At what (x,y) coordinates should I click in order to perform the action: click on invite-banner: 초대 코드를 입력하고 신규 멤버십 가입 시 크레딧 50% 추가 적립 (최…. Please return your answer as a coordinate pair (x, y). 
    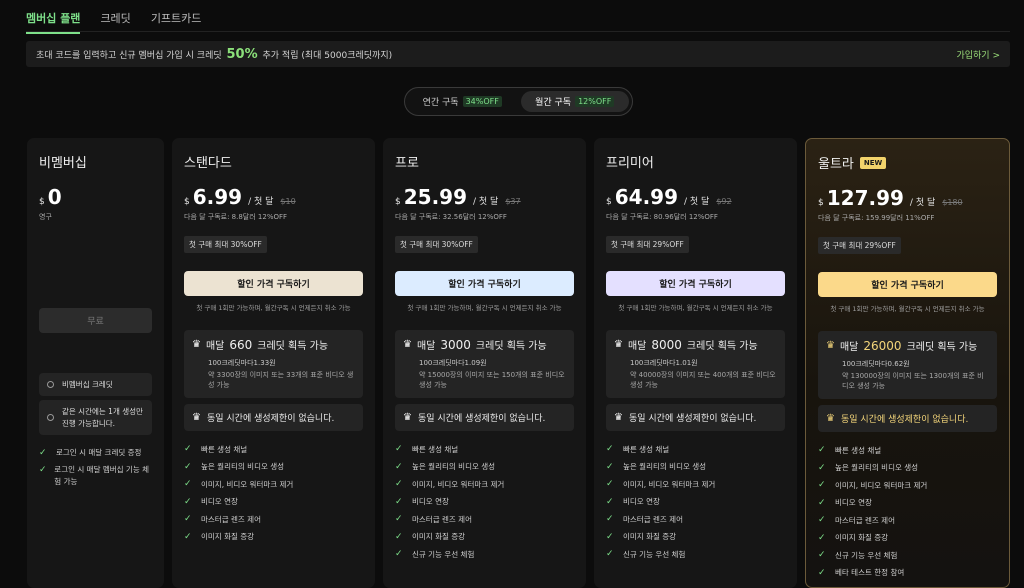
    Looking at the image, I should click on (518, 54).